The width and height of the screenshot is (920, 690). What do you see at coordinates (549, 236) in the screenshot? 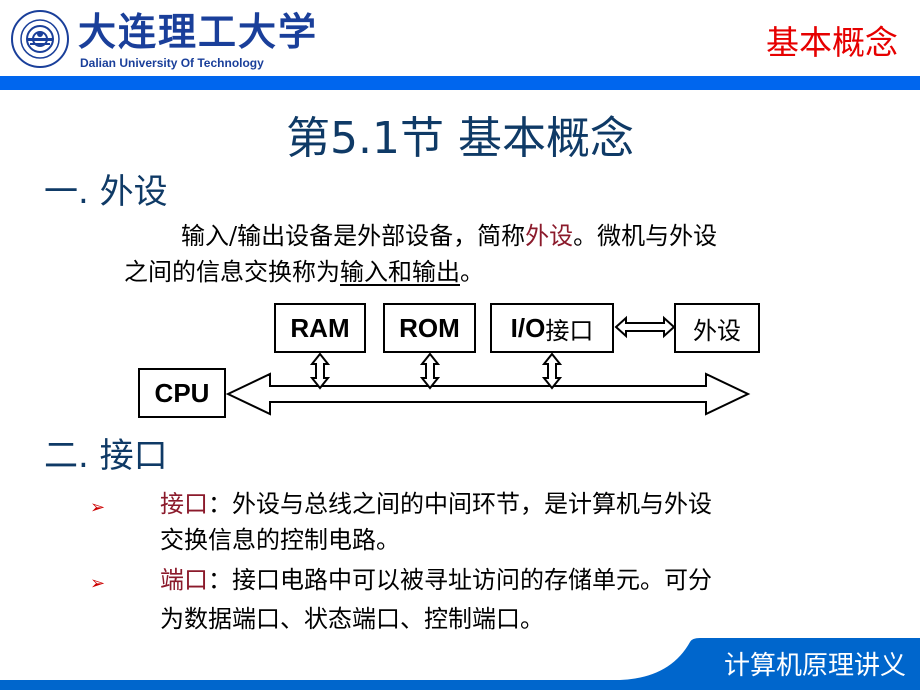
I see `highlight-term-peripheral: 外设` at bounding box center [549, 236].